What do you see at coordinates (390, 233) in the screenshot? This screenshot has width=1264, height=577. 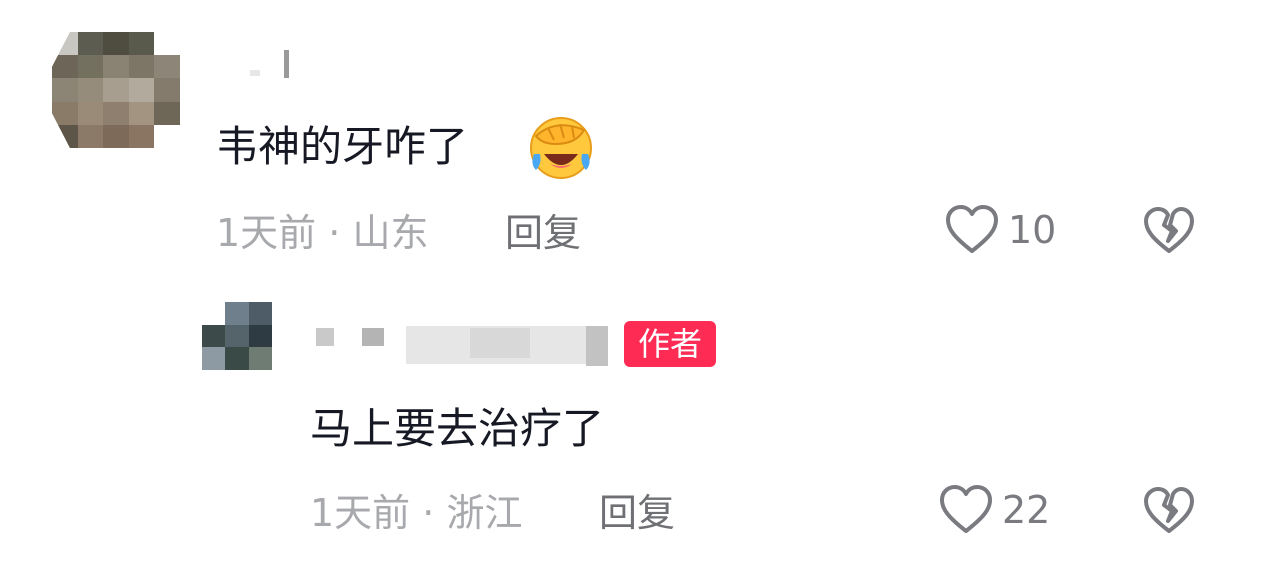 I see `comment-location: 山东` at bounding box center [390, 233].